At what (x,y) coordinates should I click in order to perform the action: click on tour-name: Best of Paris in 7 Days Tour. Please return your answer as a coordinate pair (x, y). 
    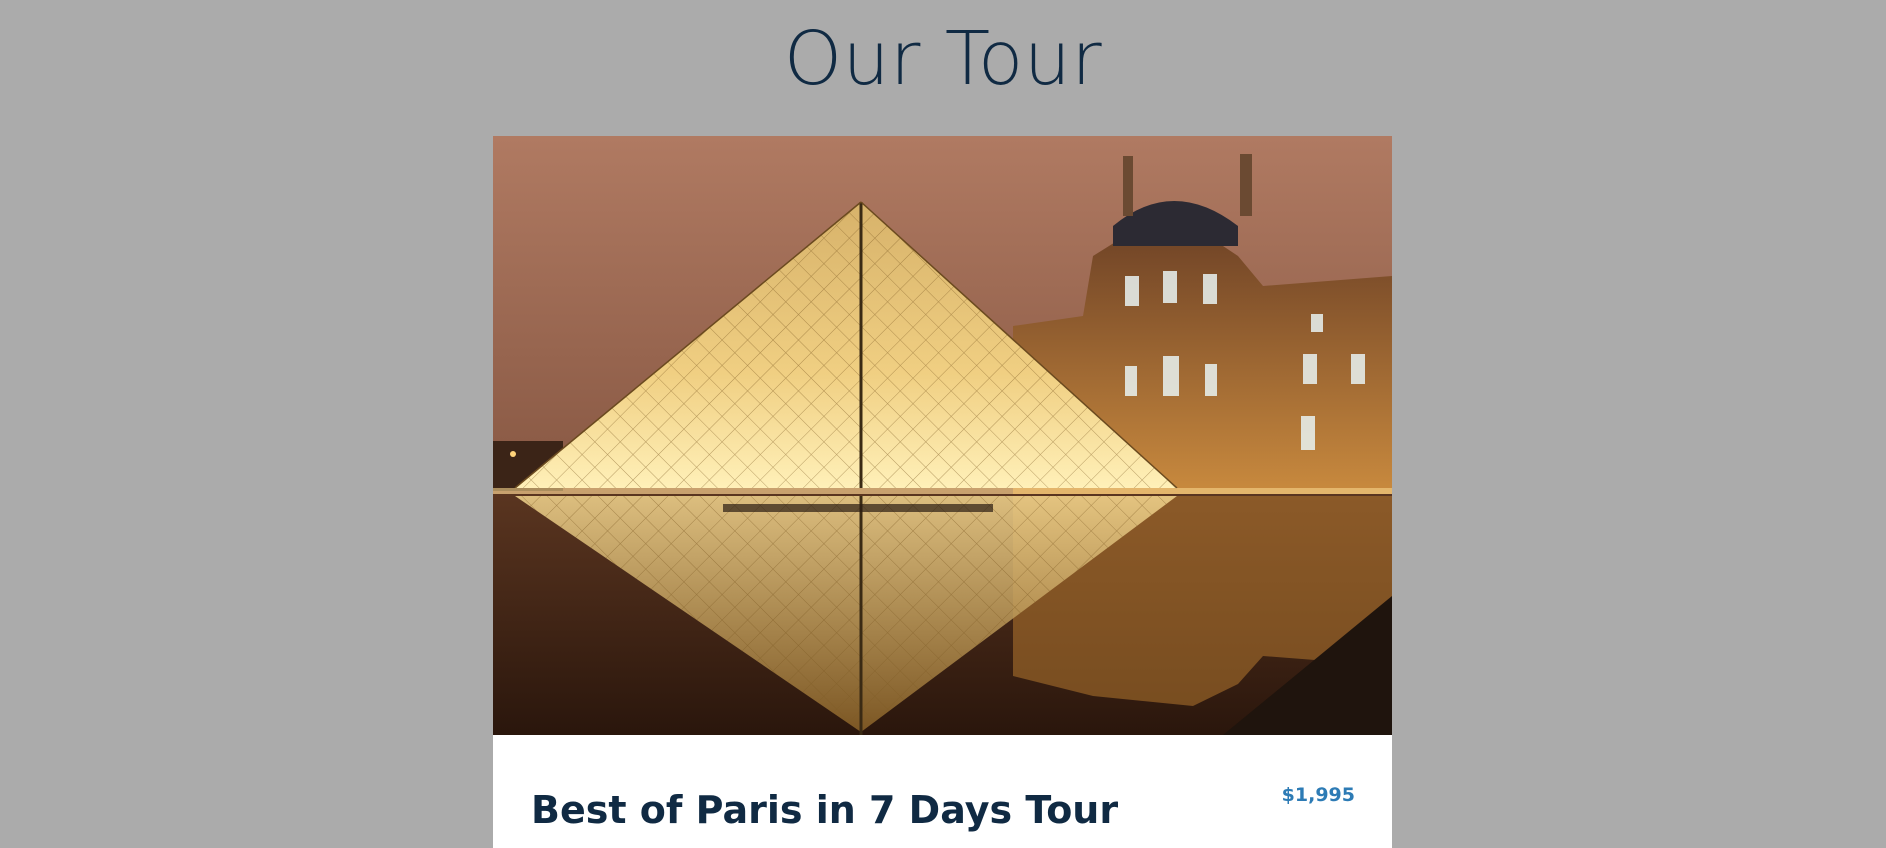
    Looking at the image, I should click on (824, 810).